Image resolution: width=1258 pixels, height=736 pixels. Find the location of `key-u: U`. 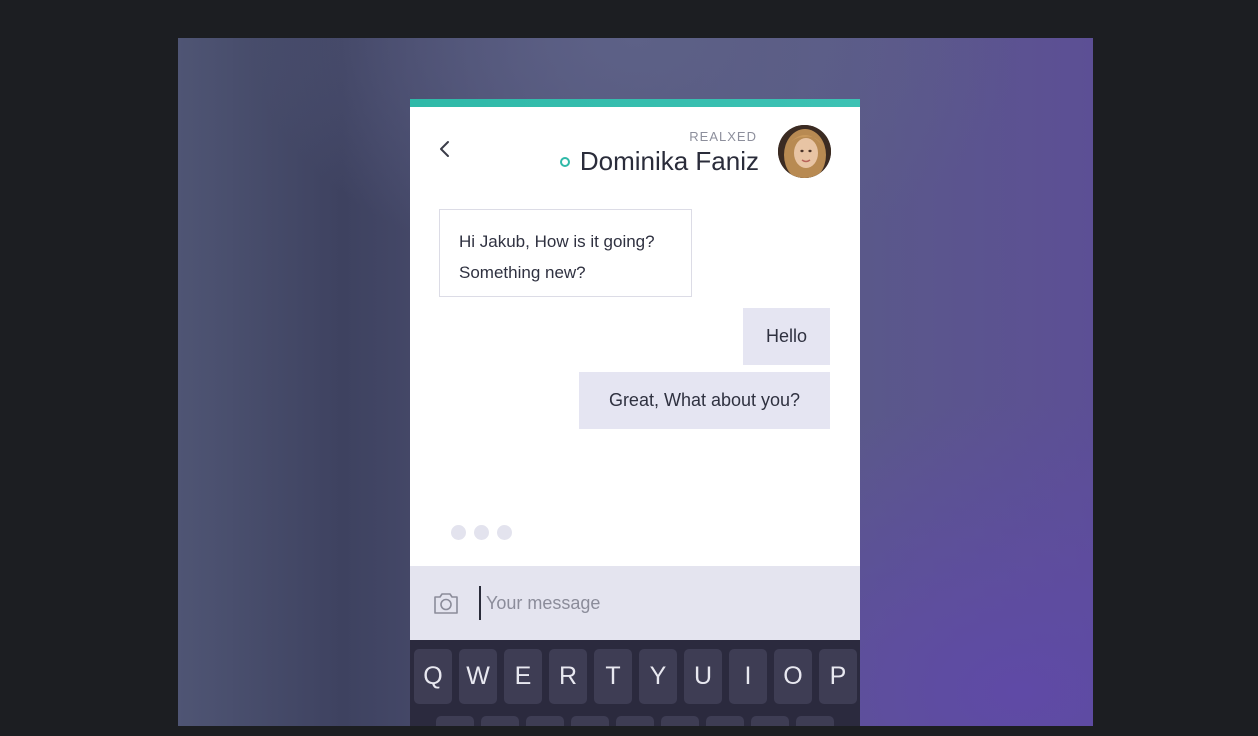

key-u: U is located at coordinates (703, 676).